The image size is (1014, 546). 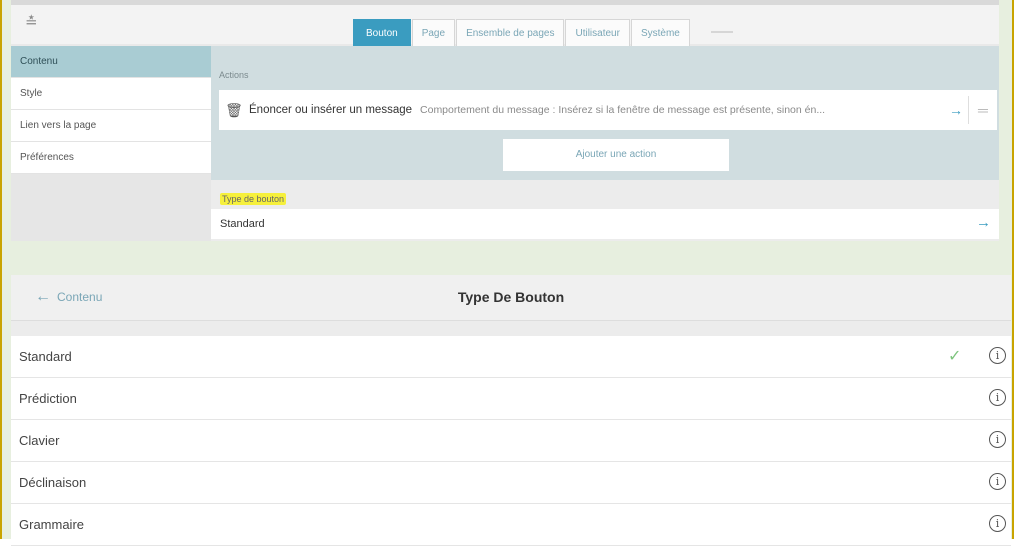 What do you see at coordinates (511, 399) in the screenshot?
I see `option-prediction: Prédiction i` at bounding box center [511, 399].